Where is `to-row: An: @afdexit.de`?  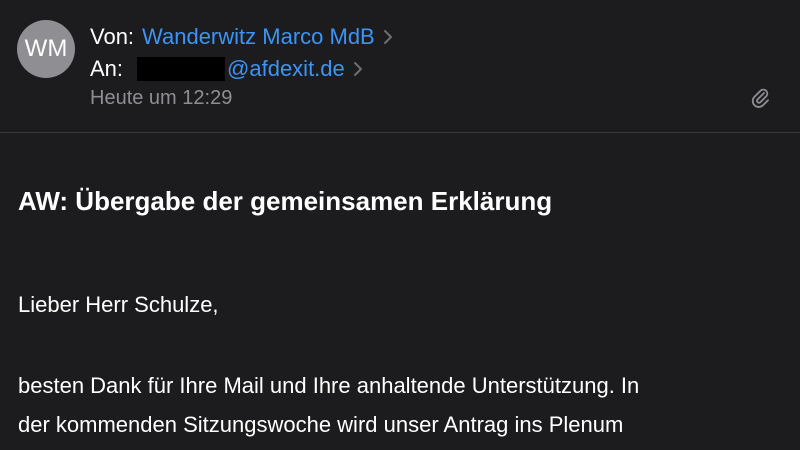 to-row: An: @afdexit.de is located at coordinates (226, 69).